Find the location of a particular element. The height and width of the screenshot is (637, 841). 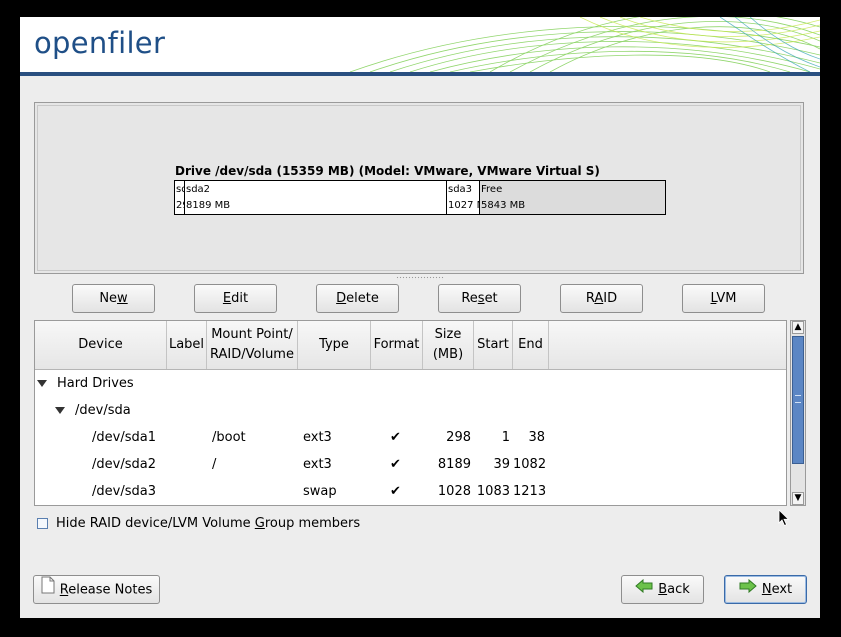

back-arrow-icon is located at coordinates (644, 589).